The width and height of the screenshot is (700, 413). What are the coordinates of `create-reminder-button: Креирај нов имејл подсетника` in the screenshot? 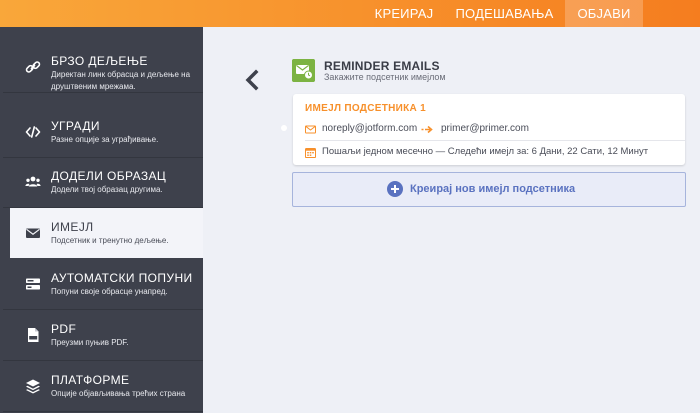 It's located at (489, 189).